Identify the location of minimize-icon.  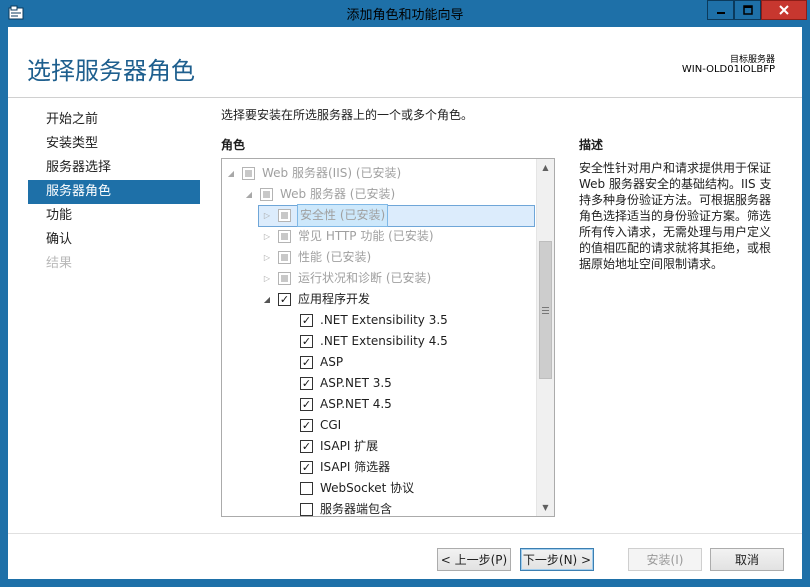
(720, 13).